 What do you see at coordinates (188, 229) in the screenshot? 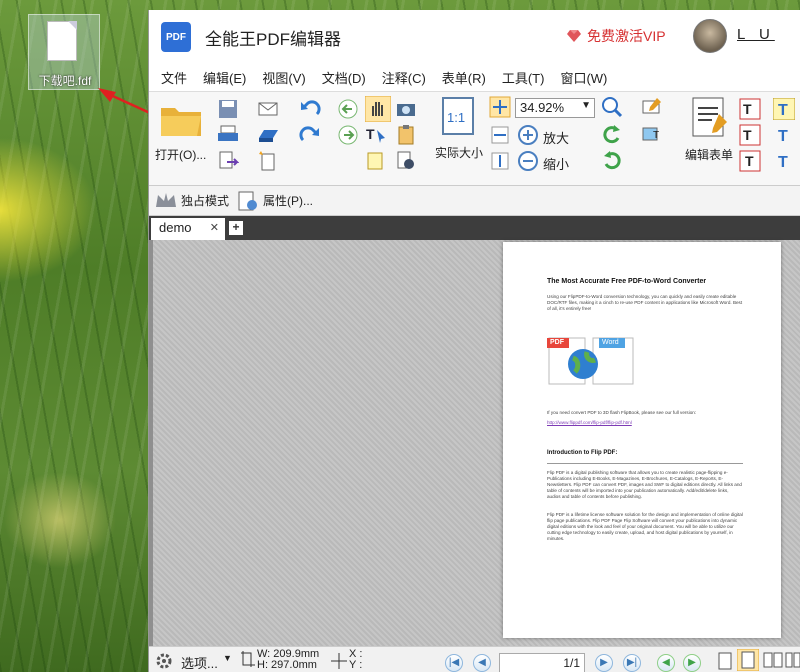
I see `tab-demo: demo ✕` at bounding box center [188, 229].